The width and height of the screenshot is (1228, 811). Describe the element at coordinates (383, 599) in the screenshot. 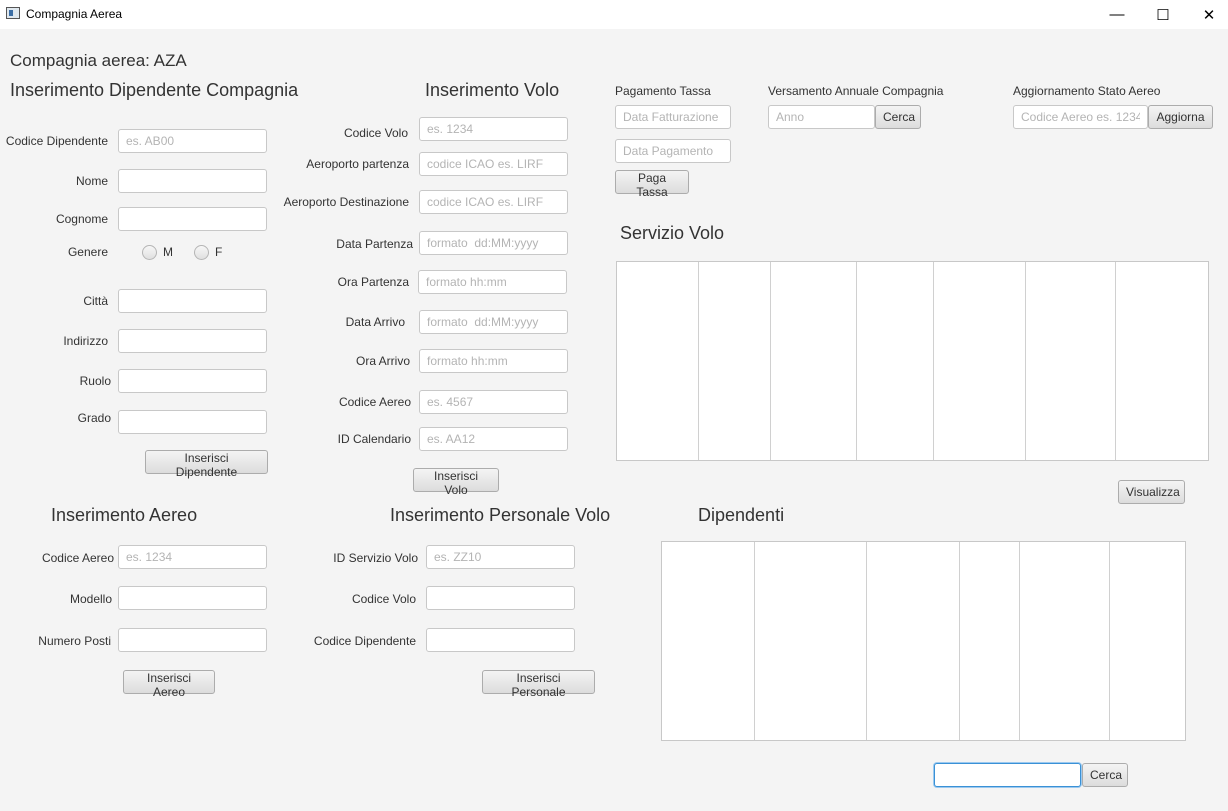

I see `staff-flight-code-label: Codice Volo` at that location.